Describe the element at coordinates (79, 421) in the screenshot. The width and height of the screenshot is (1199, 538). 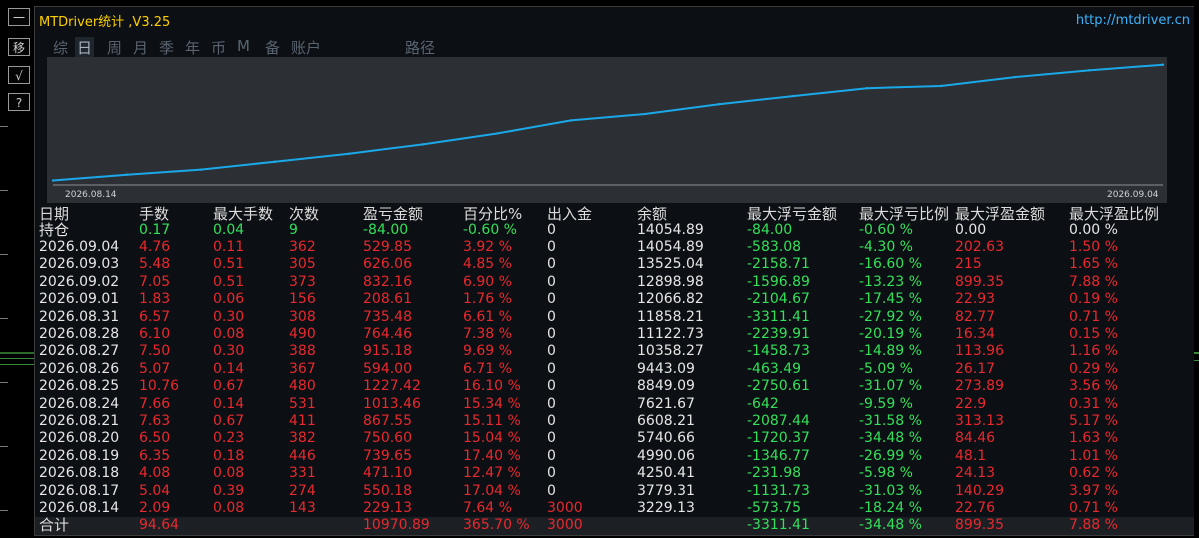
I see `cell-date: 2026.08.21` at that location.